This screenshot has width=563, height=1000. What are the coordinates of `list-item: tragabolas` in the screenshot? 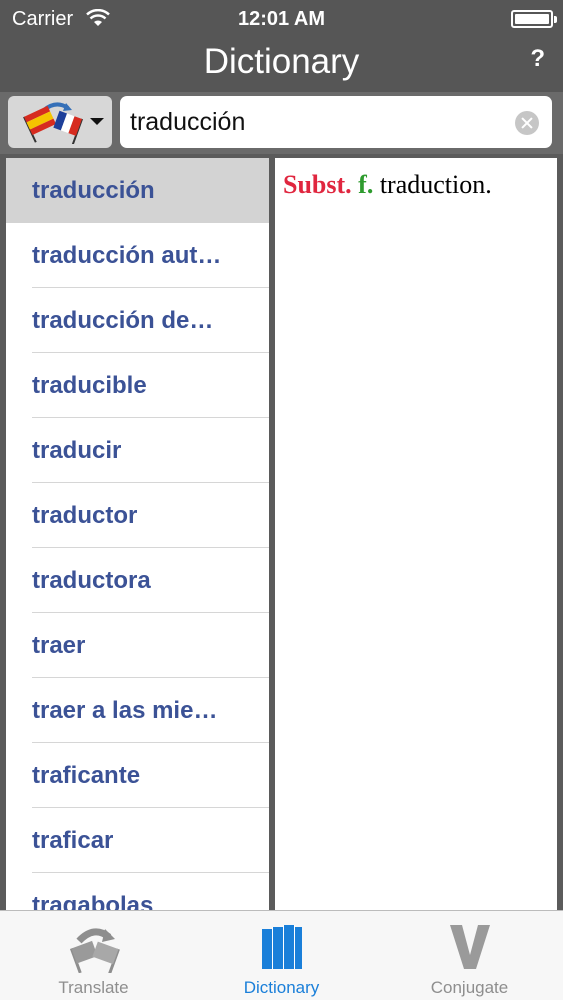 It's located at (137, 891).